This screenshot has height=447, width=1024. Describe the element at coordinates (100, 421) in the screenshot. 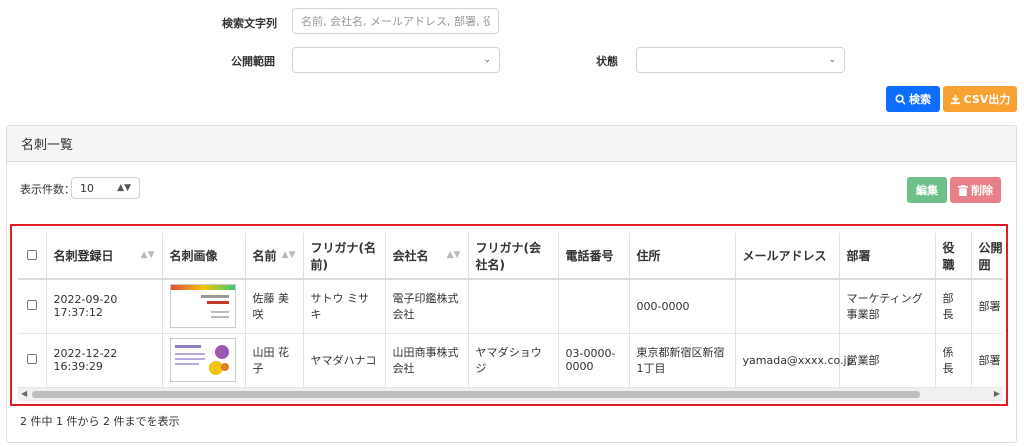

I see `table-info-text: 2 件中 1 件から 2 件までを表示` at that location.